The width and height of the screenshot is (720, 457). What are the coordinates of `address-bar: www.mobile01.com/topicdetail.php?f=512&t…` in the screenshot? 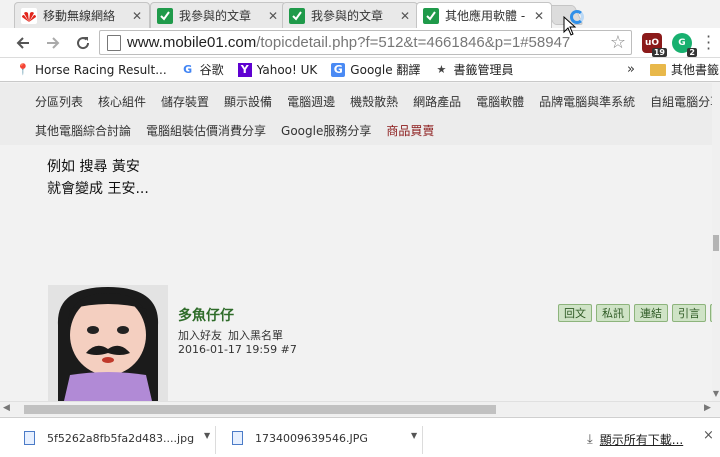 It's located at (365, 42).